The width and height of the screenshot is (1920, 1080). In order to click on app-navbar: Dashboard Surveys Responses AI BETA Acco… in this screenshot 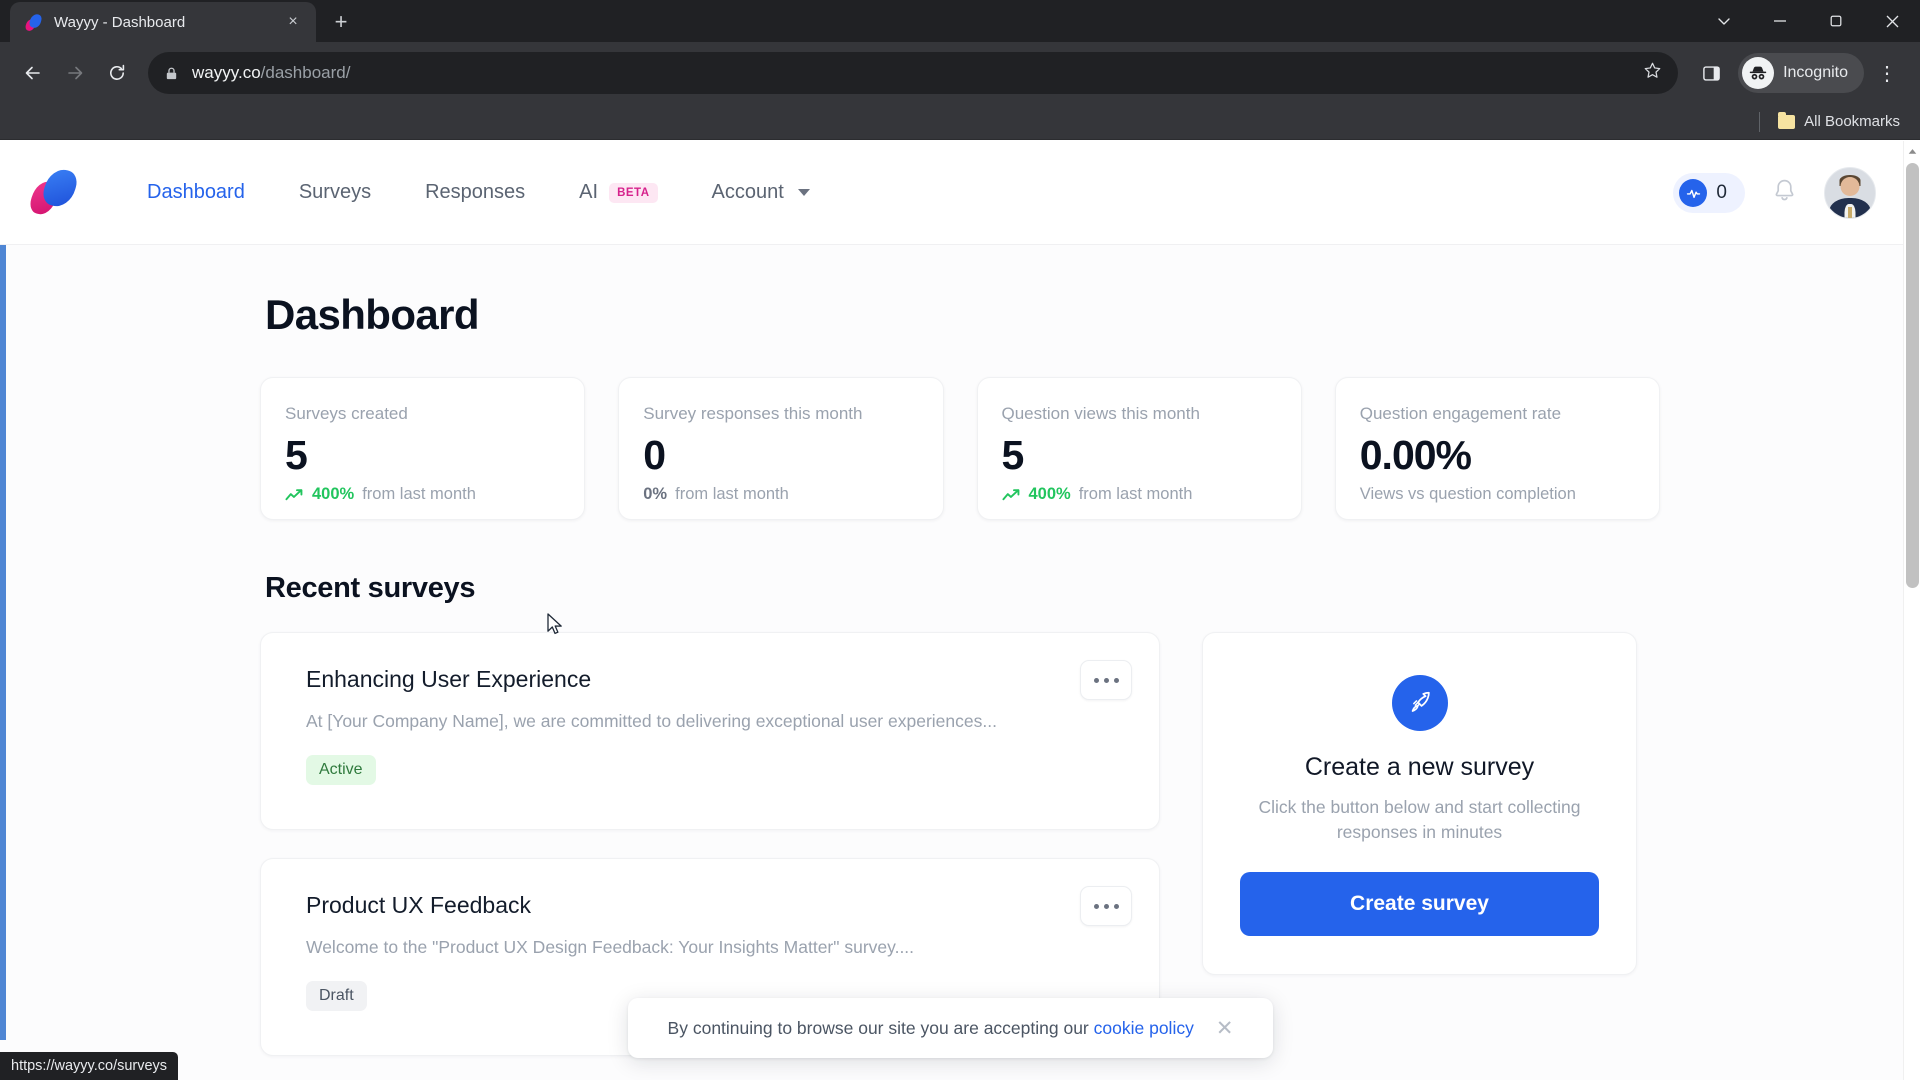, I will do `click(960, 193)`.